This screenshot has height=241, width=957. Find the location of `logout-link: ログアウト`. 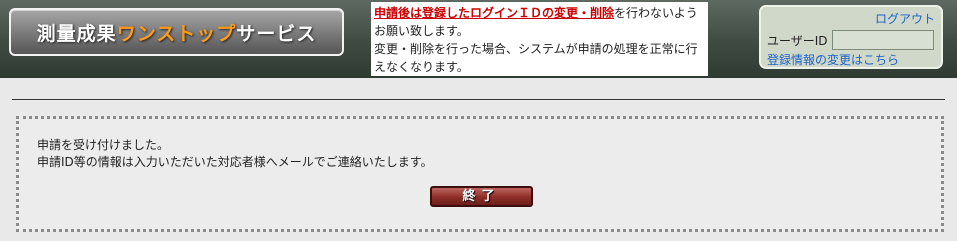

logout-link: ログアウト is located at coordinates (905, 18).